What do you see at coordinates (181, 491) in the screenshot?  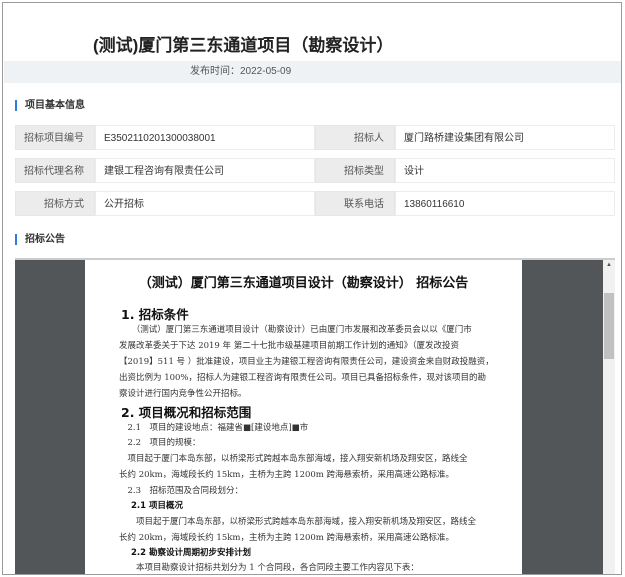 I see `doc-line: 2.3 招标范围及合同段划分：` at bounding box center [181, 491].